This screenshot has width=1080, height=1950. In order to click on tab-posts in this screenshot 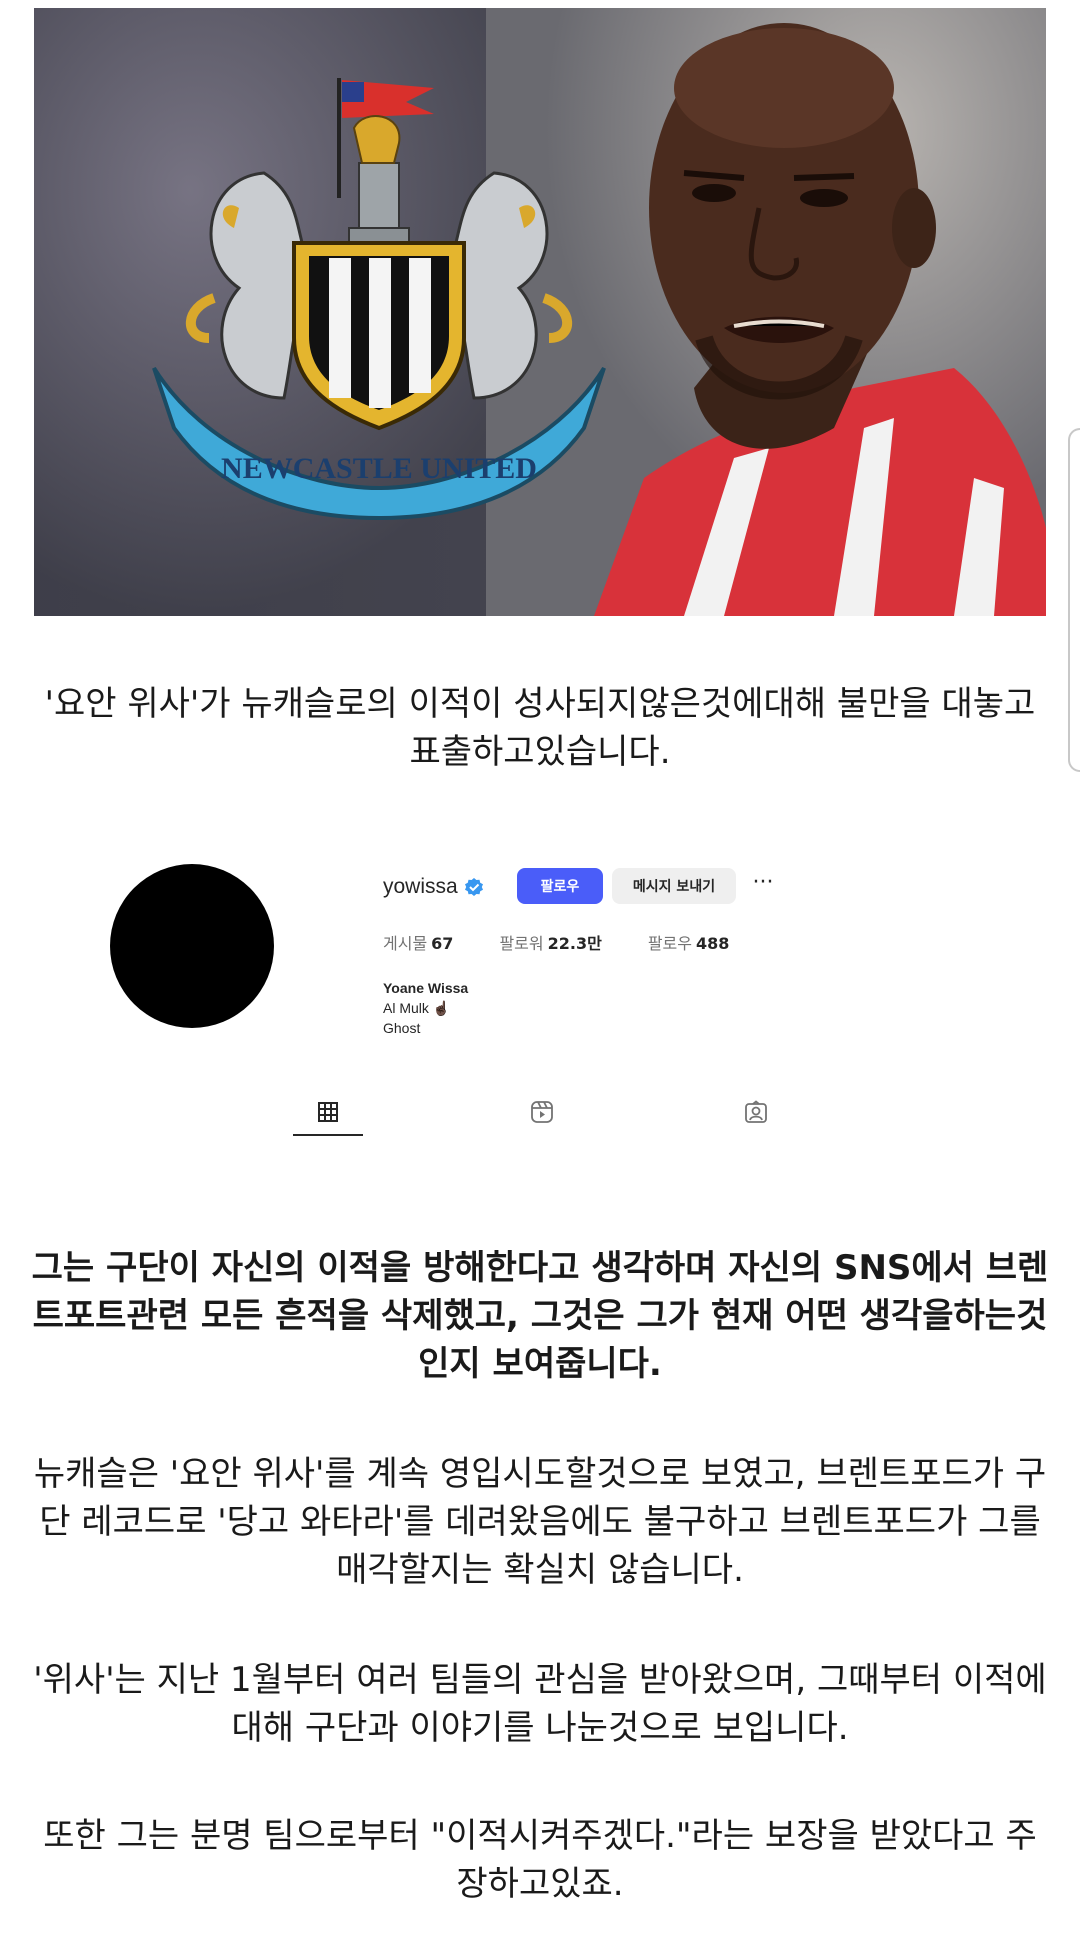, I will do `click(328, 1113)`.